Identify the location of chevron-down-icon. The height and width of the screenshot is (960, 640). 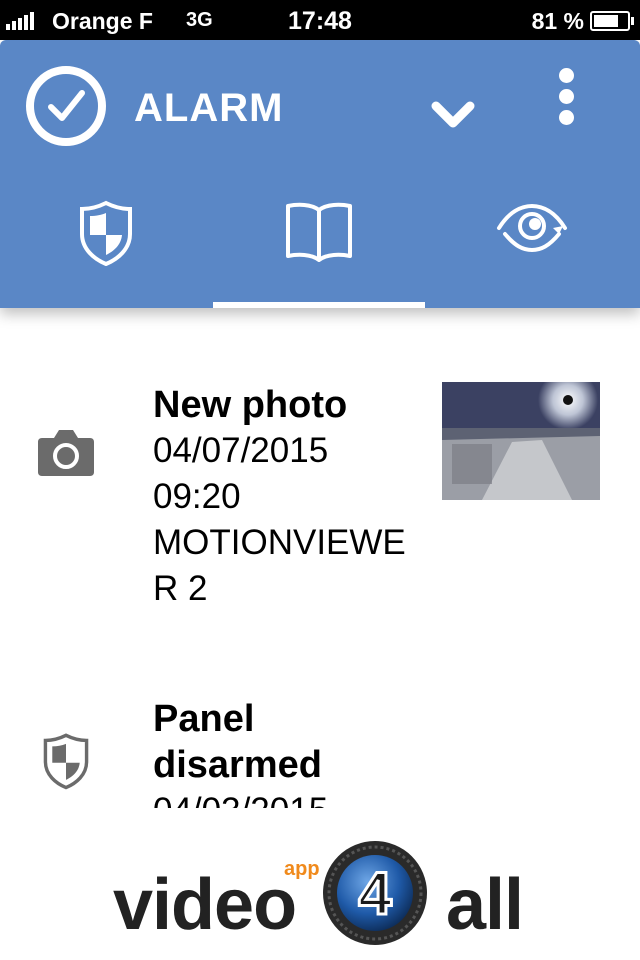
(453, 116).